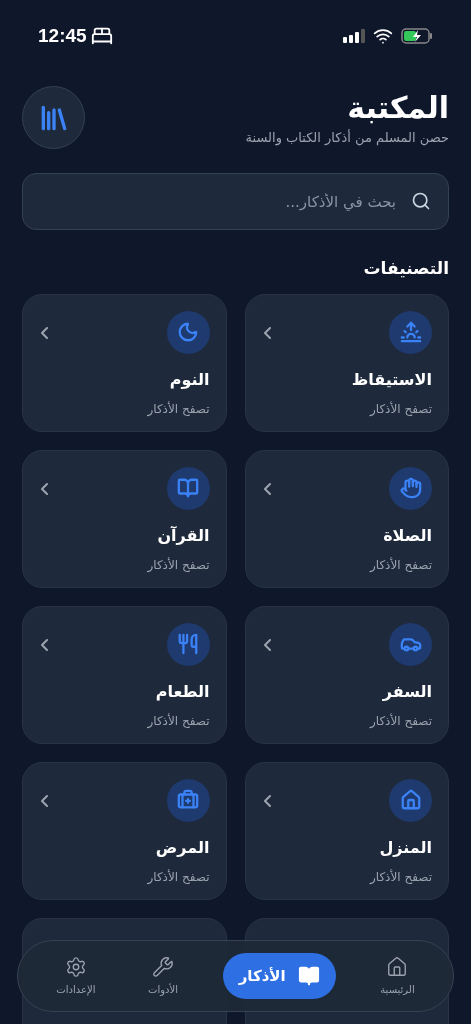  I want to click on category-card: المنزل تصفح الأذكار, so click(346, 830).